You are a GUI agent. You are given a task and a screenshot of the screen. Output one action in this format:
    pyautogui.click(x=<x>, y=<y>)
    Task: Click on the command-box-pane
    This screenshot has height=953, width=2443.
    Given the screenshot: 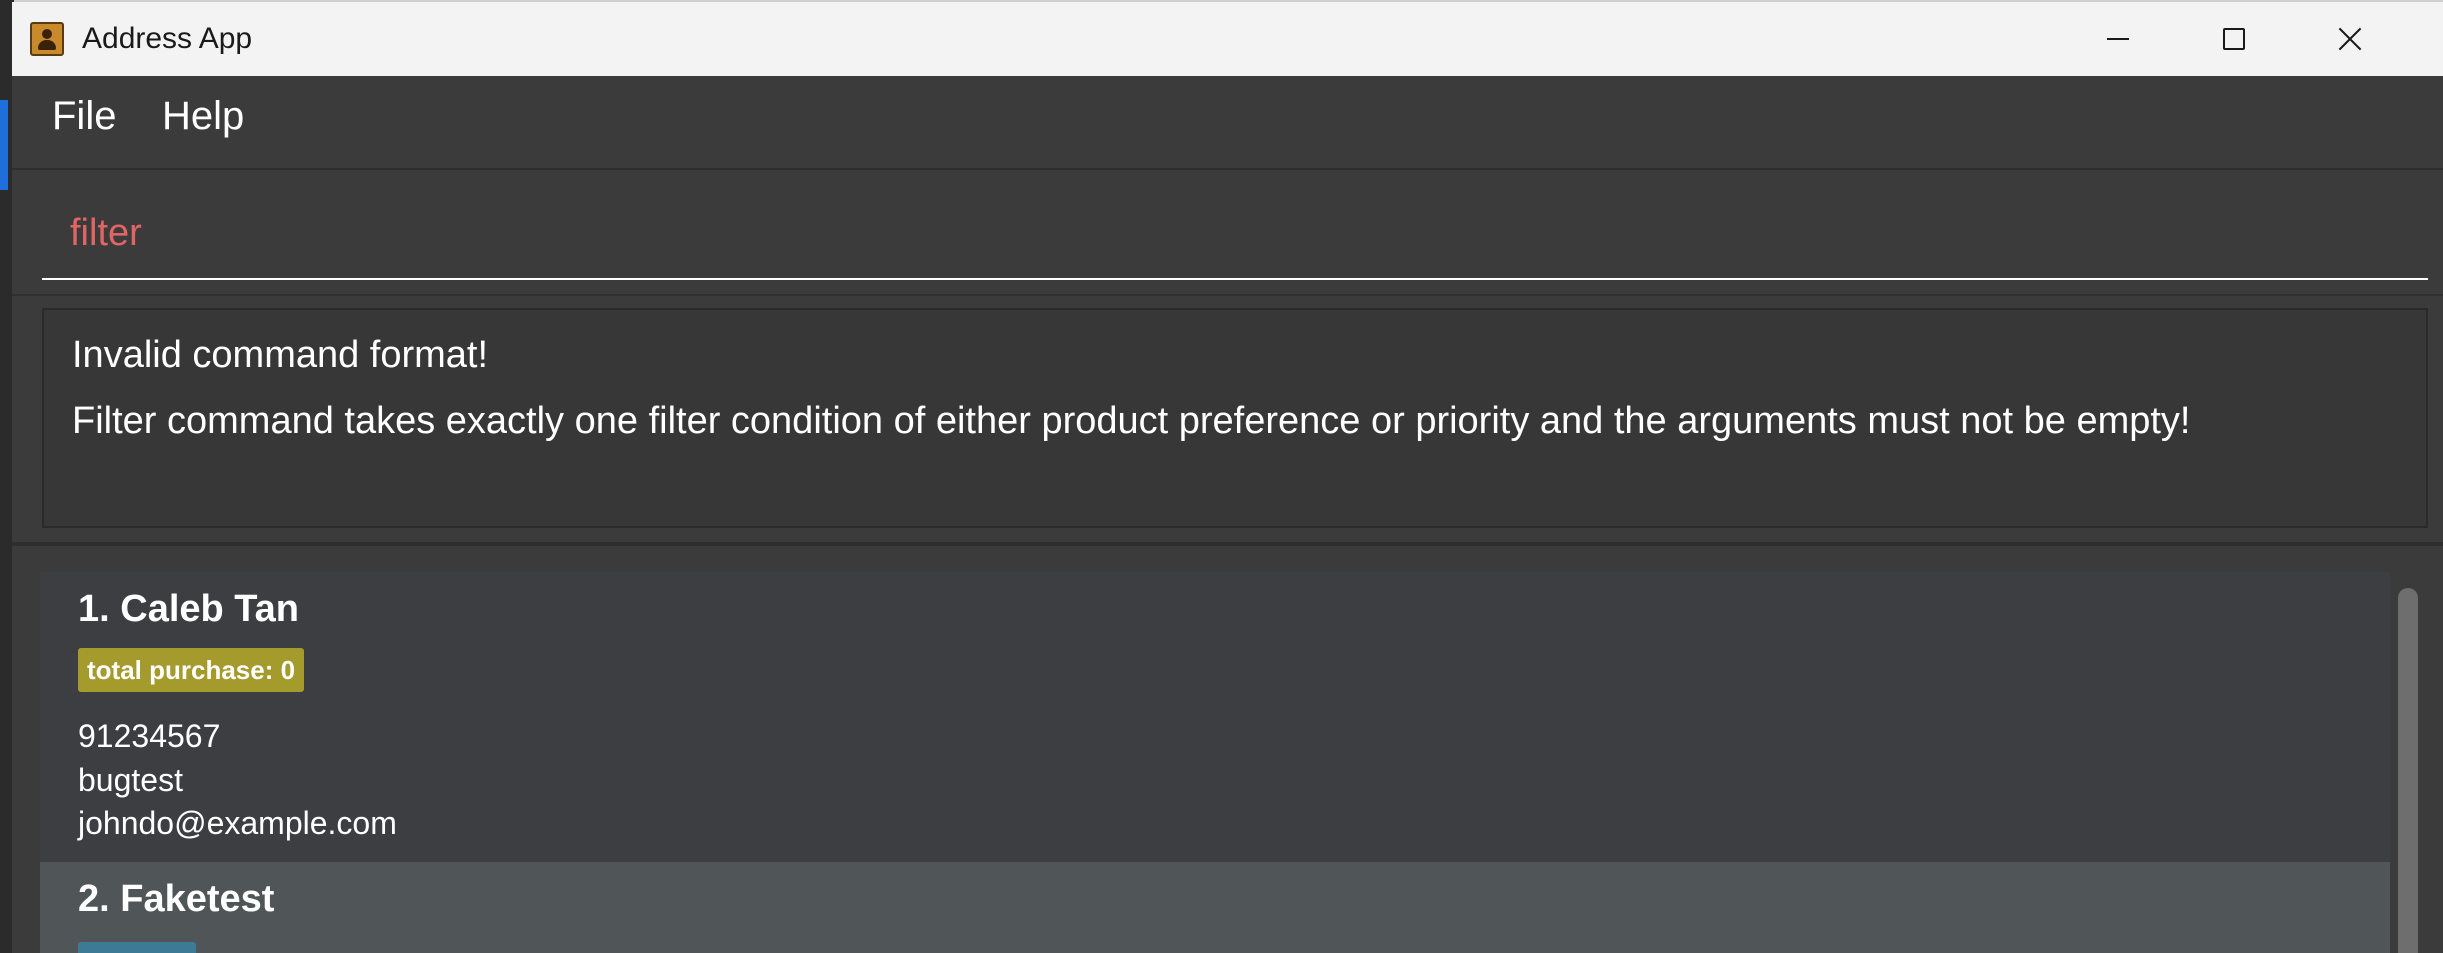 What is the action you would take?
    pyautogui.click(x=1227, y=233)
    